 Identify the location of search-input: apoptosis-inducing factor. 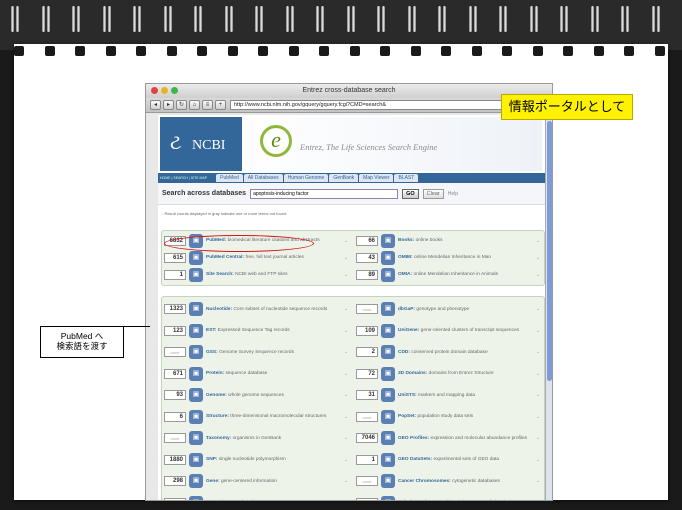
(324, 193).